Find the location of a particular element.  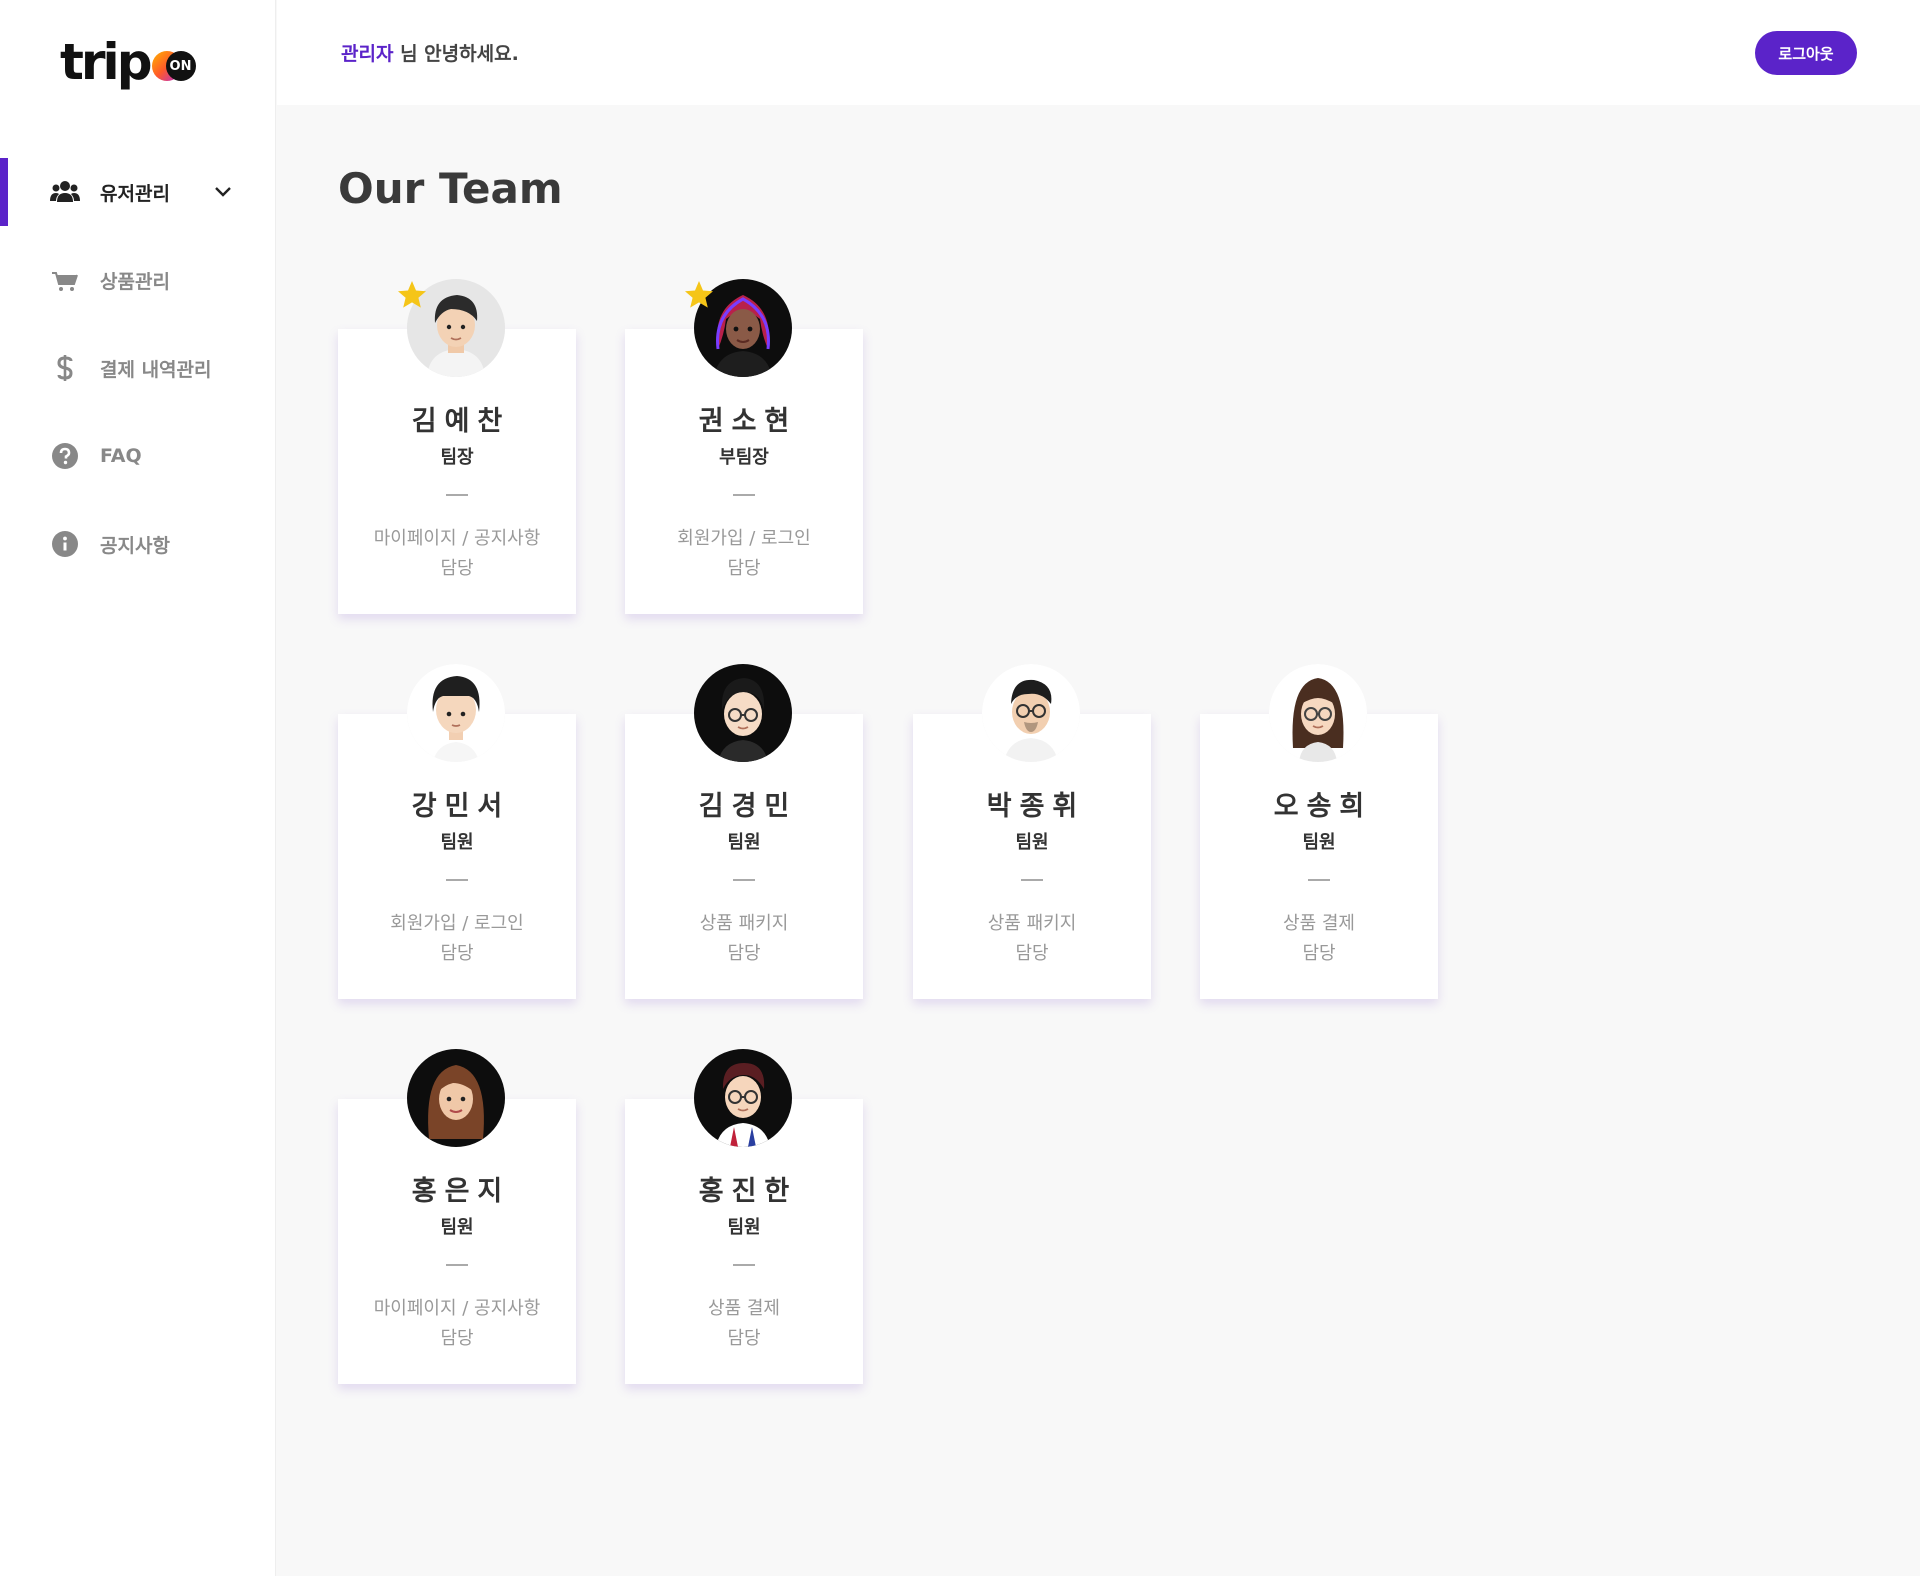

page-title: Our Team is located at coordinates (450, 188).